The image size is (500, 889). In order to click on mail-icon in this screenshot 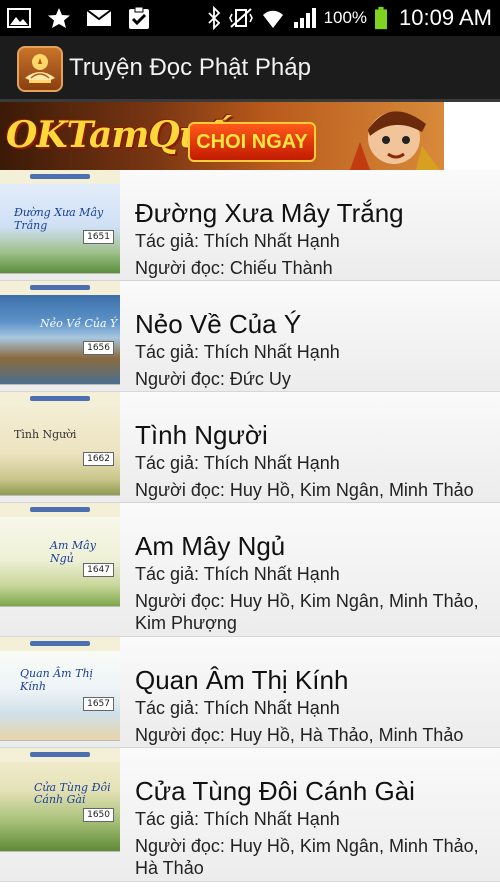, I will do `click(99, 17)`.